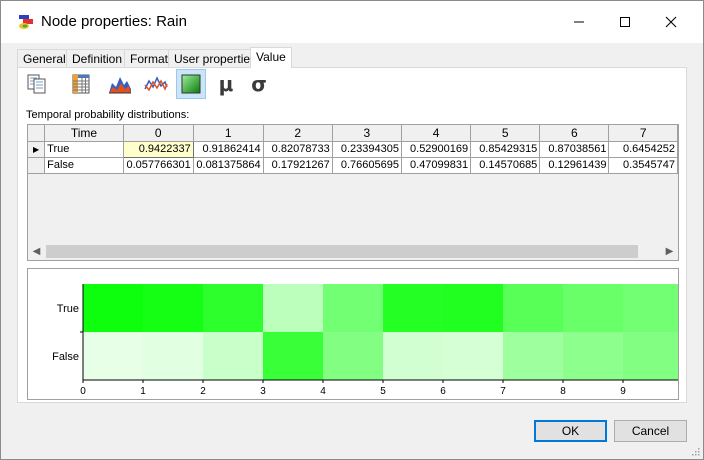  I want to click on ok-button: OK, so click(570, 431).